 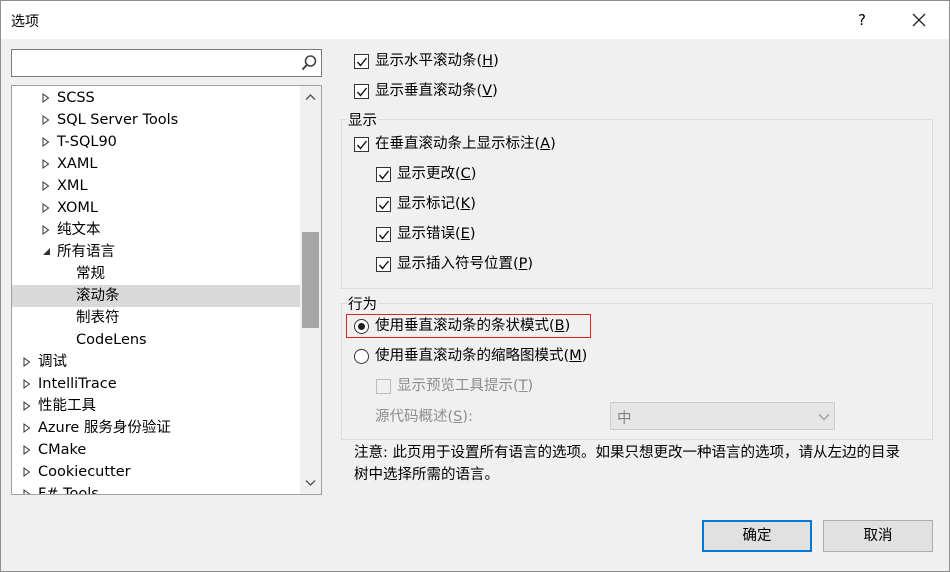 I want to click on tree-item-label: 滚动条, so click(x=98, y=296).